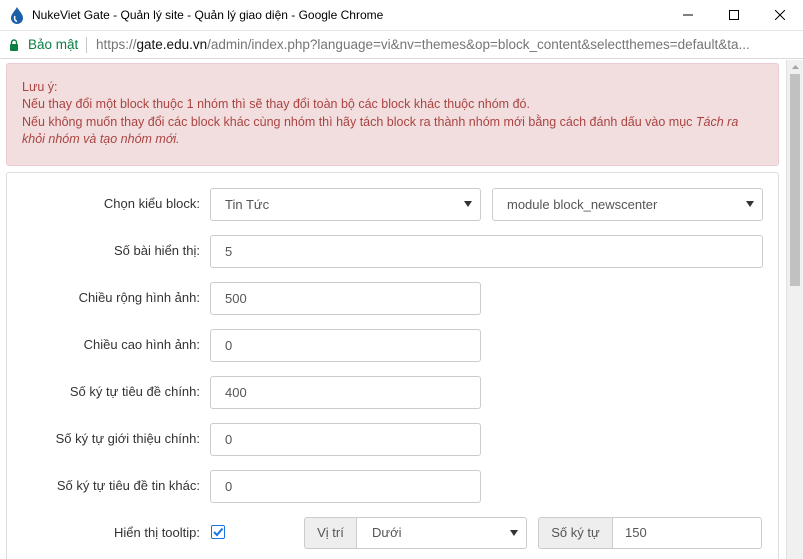  What do you see at coordinates (486, 251) in the screenshot?
I see `num-articles-input: 5` at bounding box center [486, 251].